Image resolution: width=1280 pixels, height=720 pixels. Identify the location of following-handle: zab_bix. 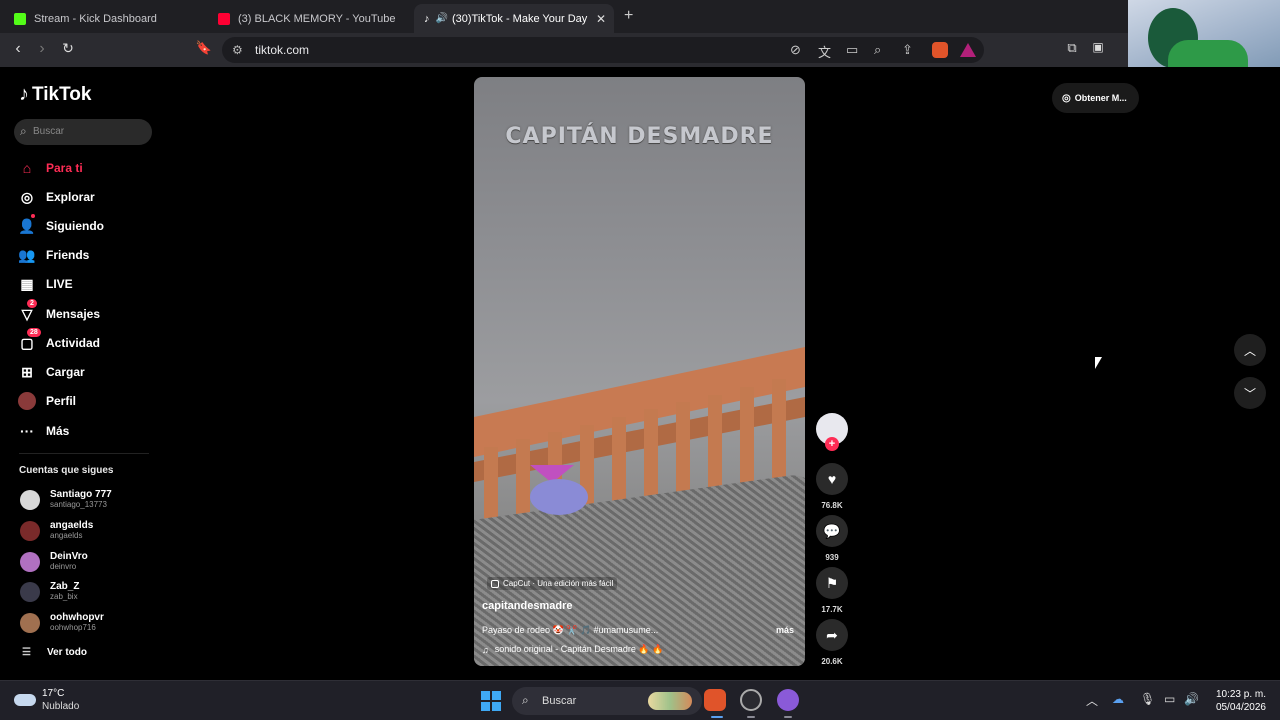
(64, 596).